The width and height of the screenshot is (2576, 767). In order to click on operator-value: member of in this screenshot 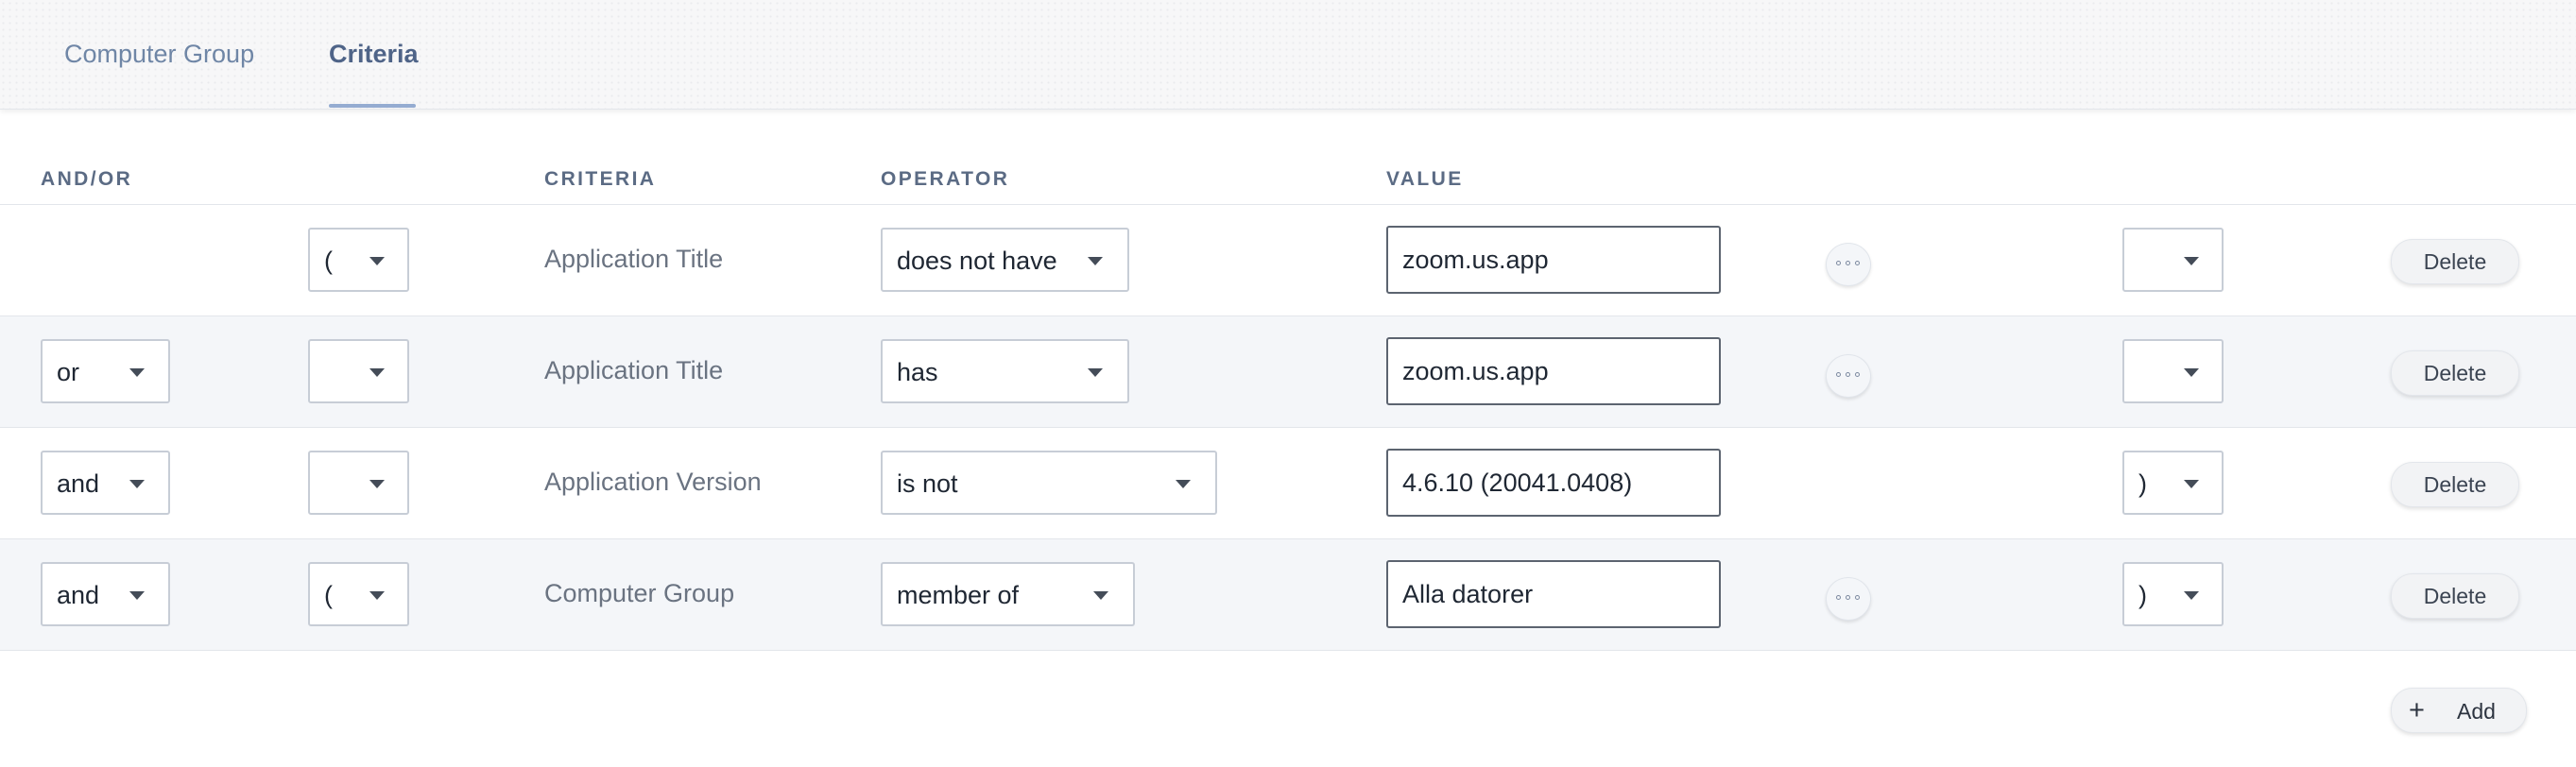, I will do `click(958, 595)`.